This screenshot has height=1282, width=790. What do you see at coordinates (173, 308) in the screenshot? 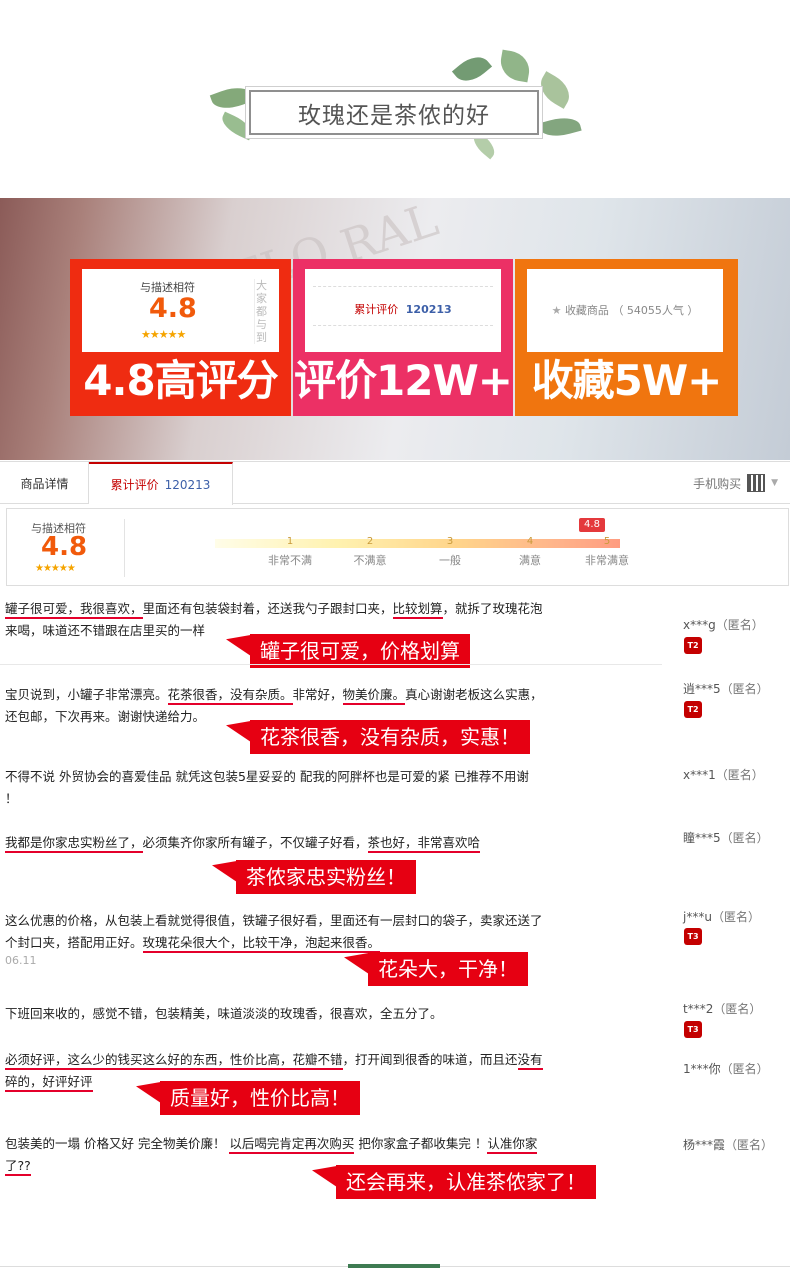
I see `match-score: 4.8` at bounding box center [173, 308].